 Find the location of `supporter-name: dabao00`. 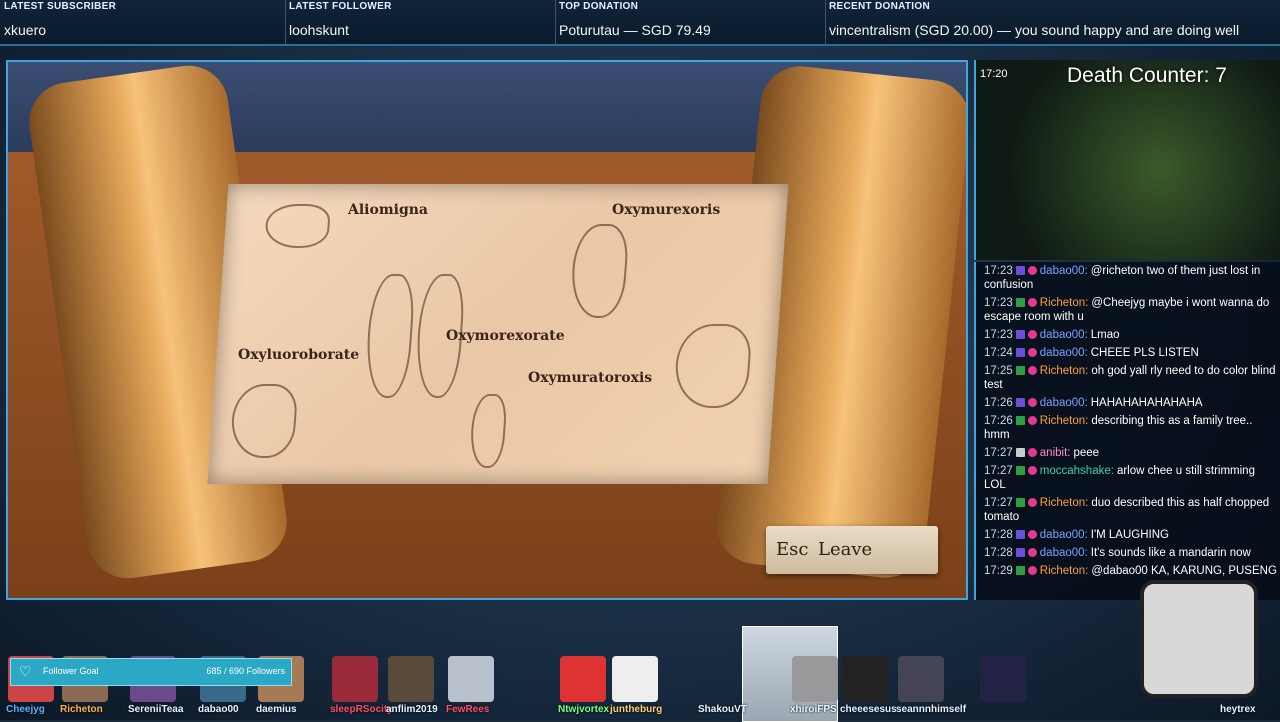

supporter-name: dabao00 is located at coordinates (218, 709).